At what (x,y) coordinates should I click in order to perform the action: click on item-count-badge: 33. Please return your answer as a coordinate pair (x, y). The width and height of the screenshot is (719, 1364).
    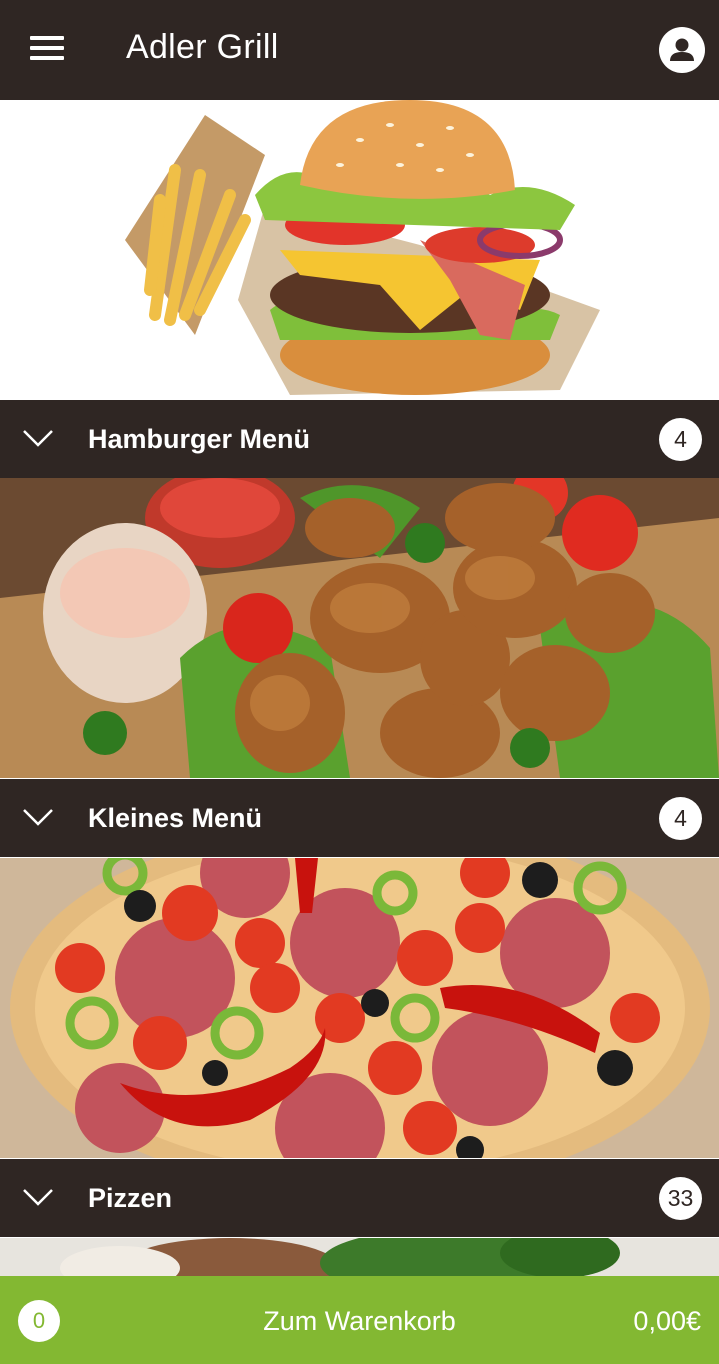
    Looking at the image, I should click on (680, 1198).